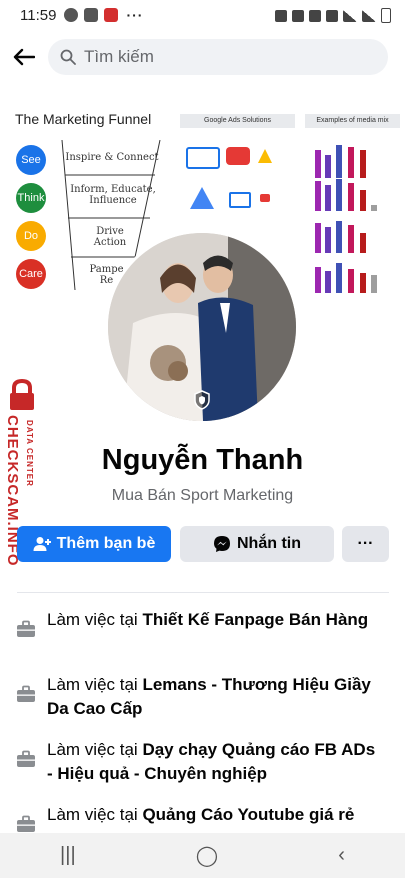  What do you see at coordinates (38, 15) in the screenshot?
I see `clock: 11:59` at bounding box center [38, 15].